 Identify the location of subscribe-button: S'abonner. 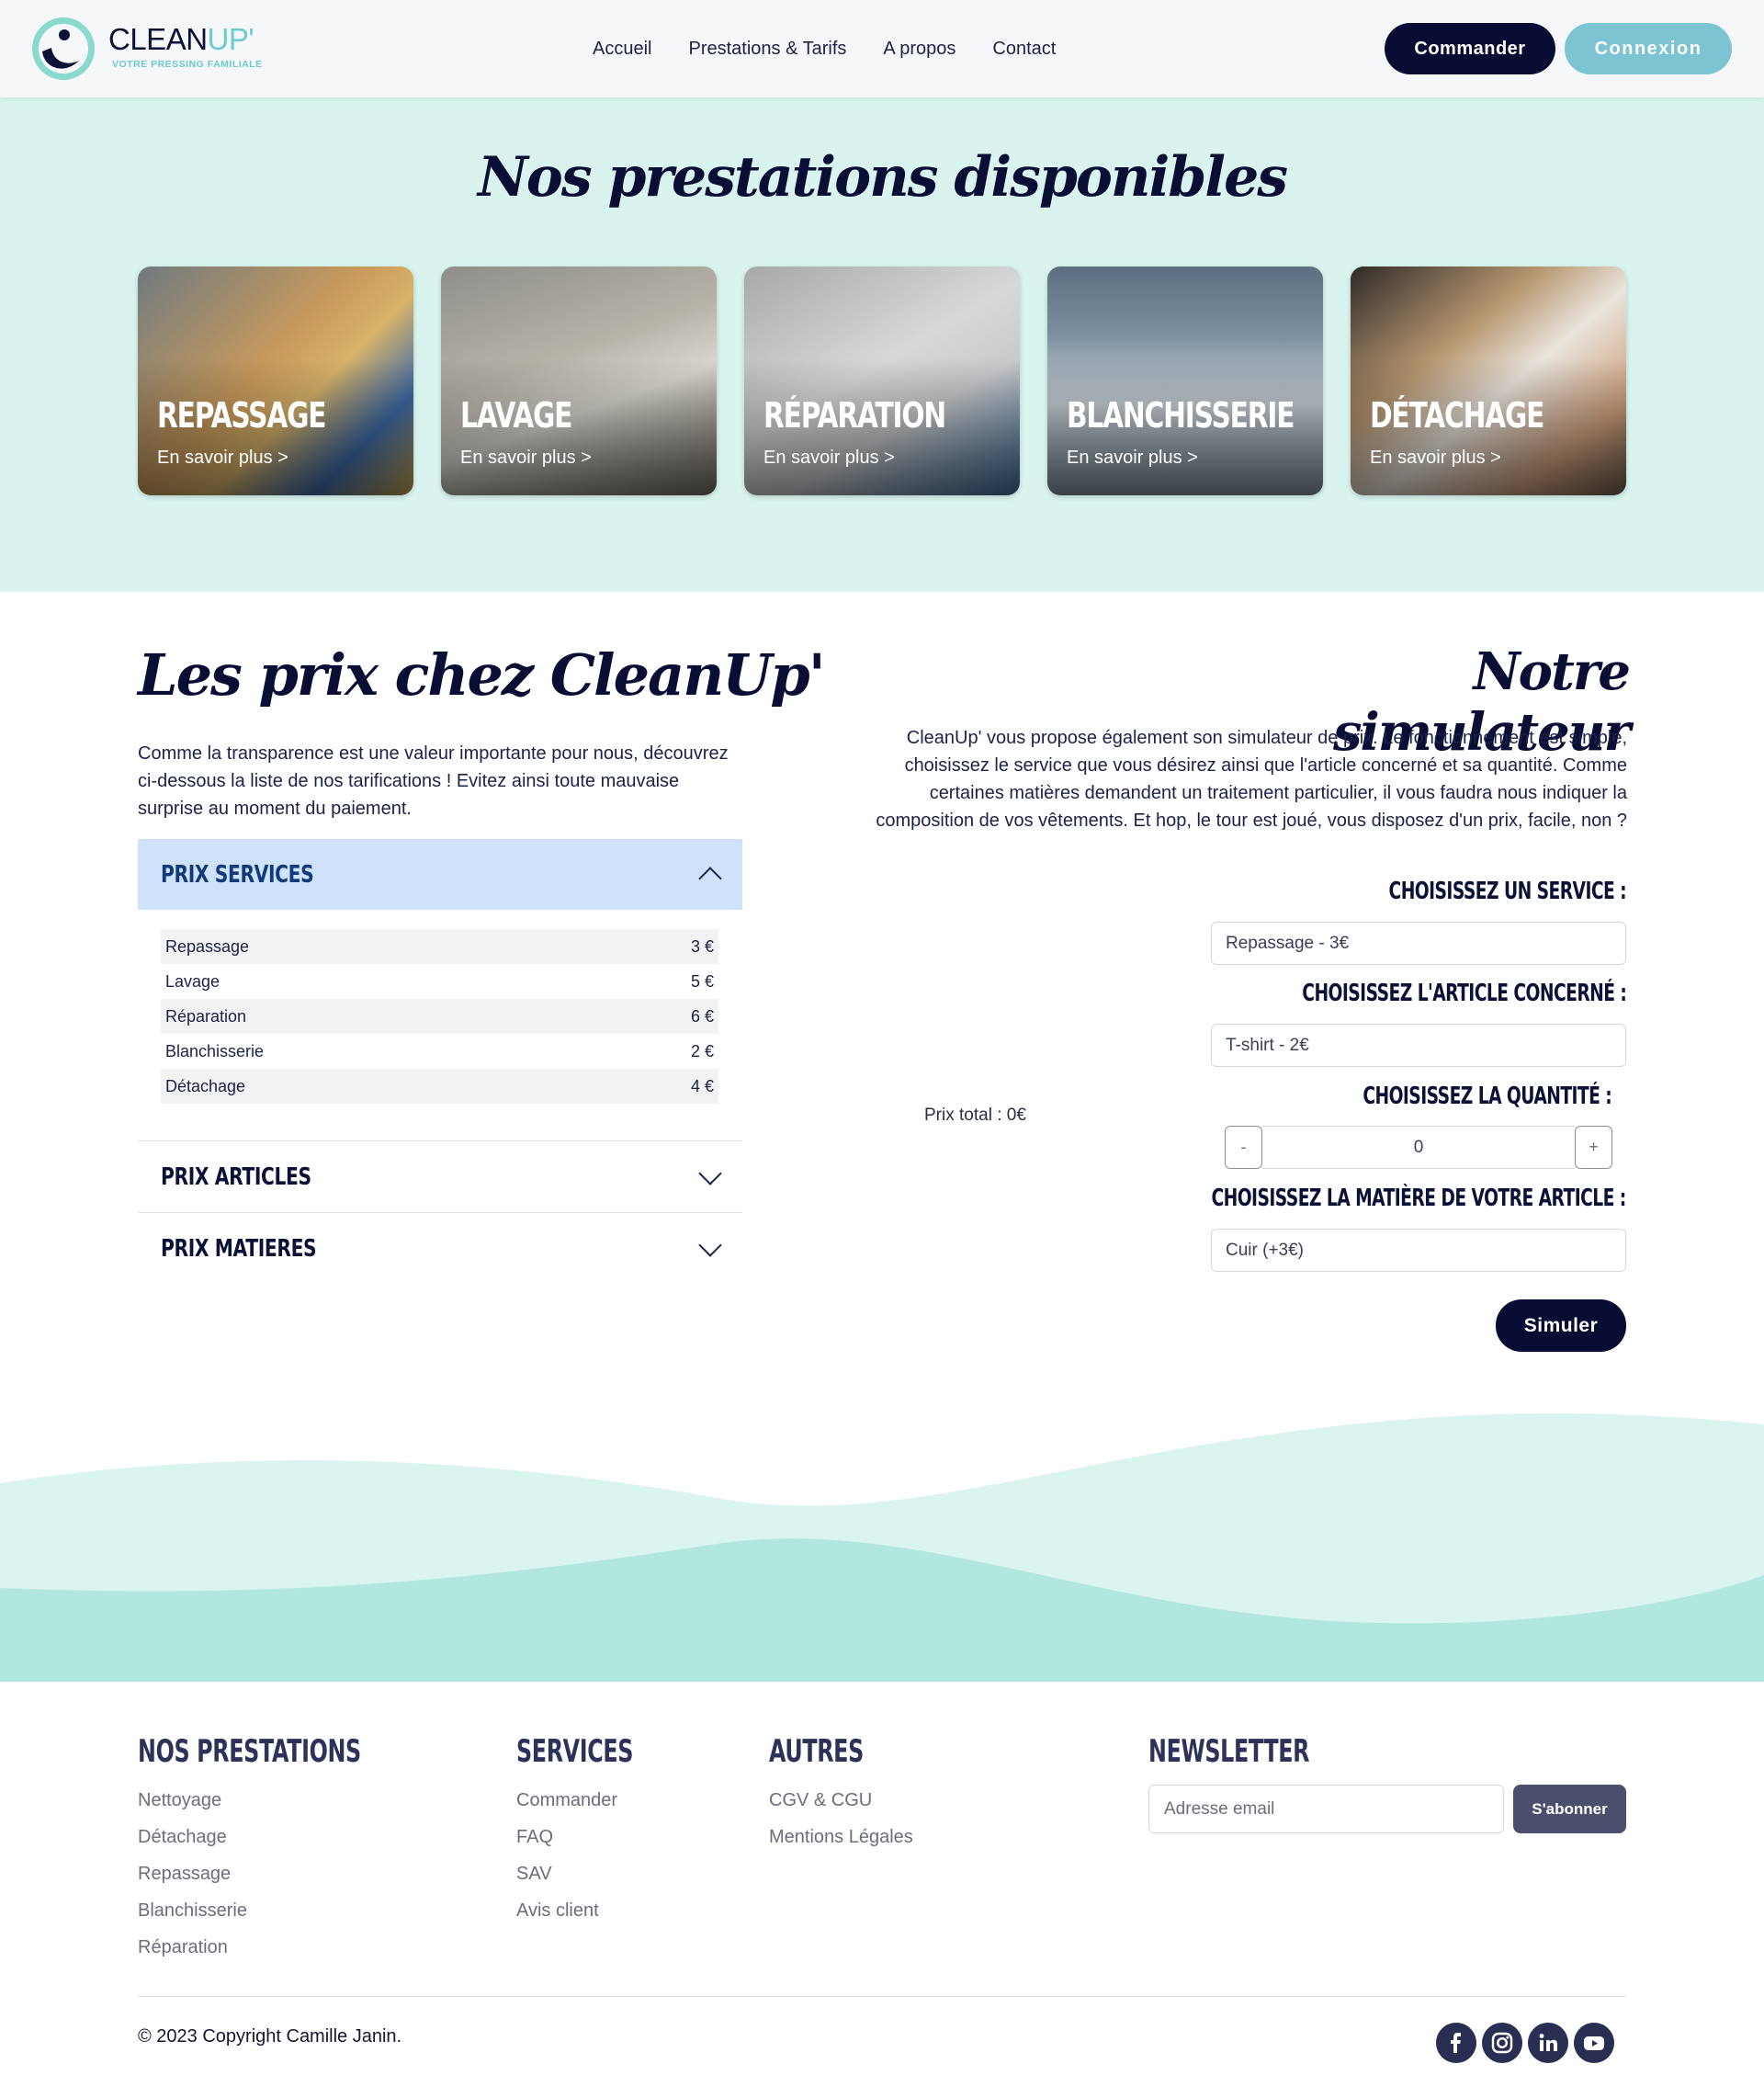
(1569, 1809).